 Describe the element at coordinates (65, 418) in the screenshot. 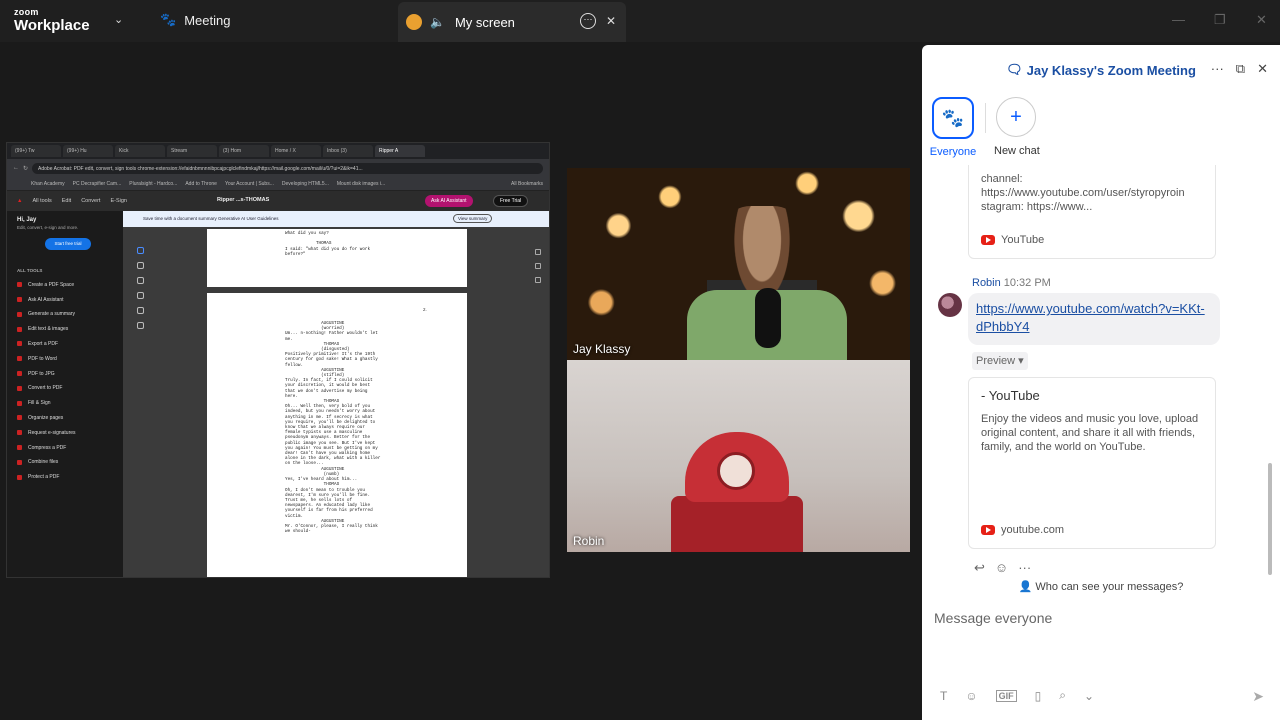

I see `tool-item: Organize pages` at that location.